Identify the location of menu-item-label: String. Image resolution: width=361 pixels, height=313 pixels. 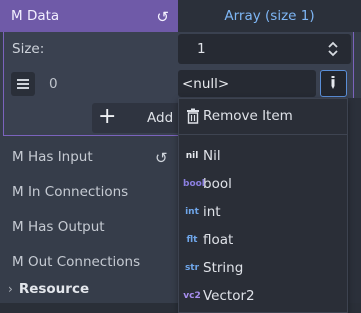
(223, 268).